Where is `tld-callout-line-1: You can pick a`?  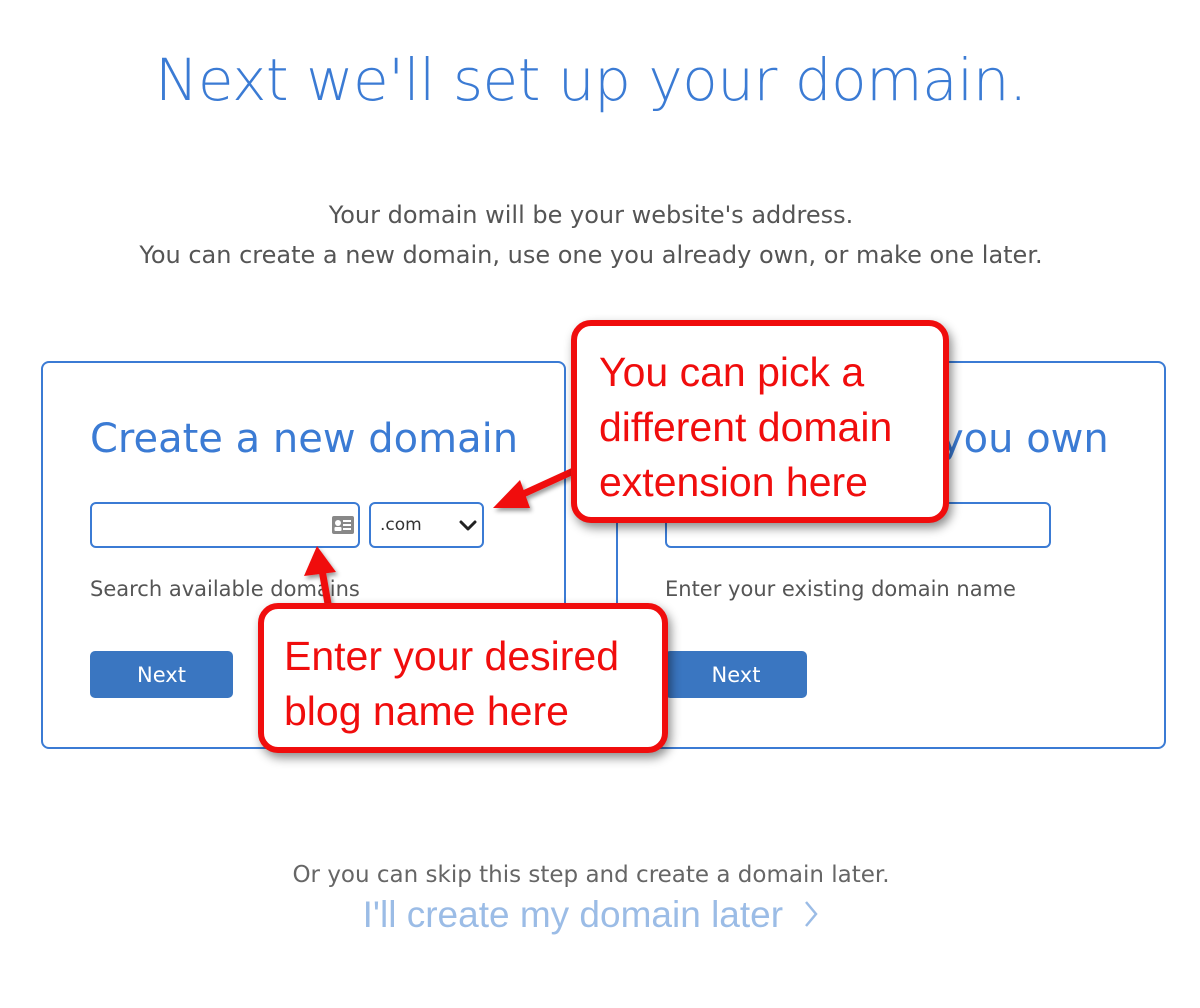 tld-callout-line-1: You can pick a is located at coordinates (732, 372).